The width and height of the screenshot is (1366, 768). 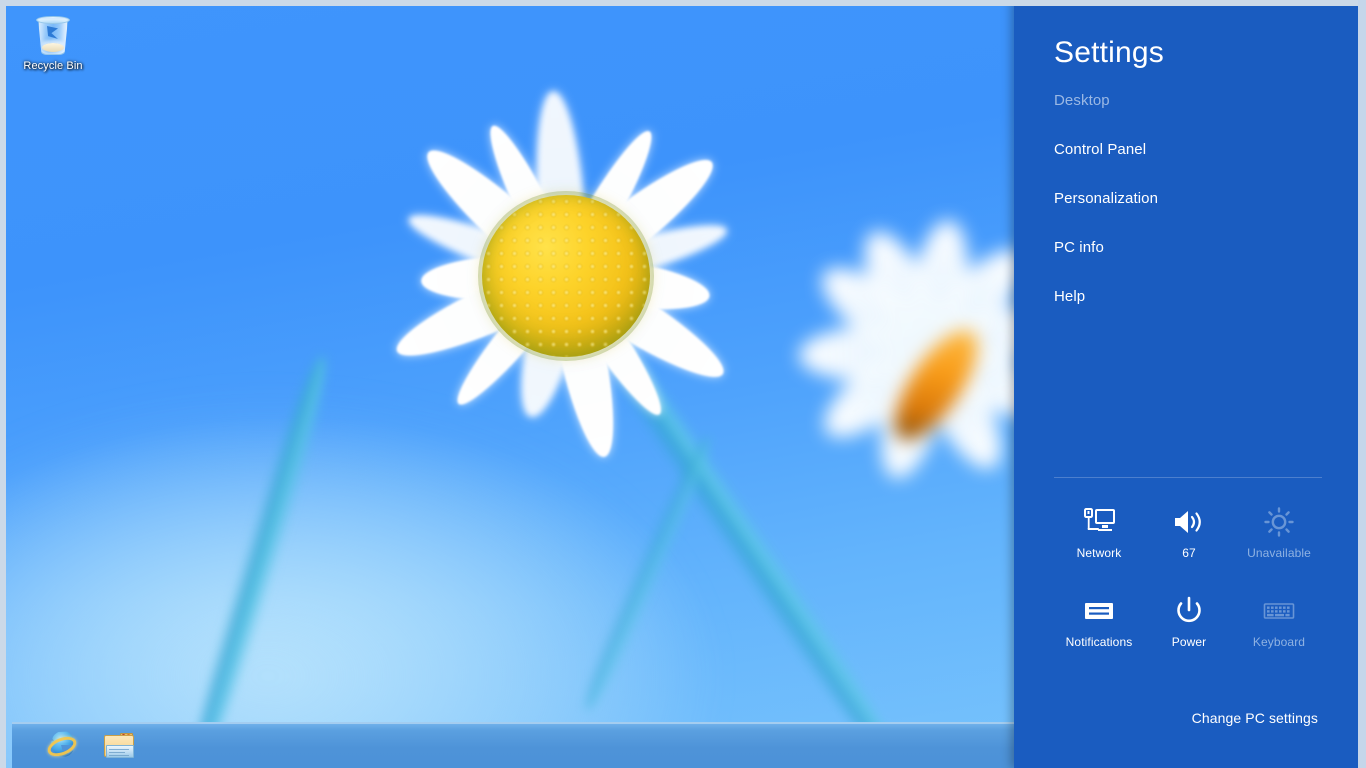 What do you see at coordinates (53, 35) in the screenshot?
I see `recycle-bin-icon` at bounding box center [53, 35].